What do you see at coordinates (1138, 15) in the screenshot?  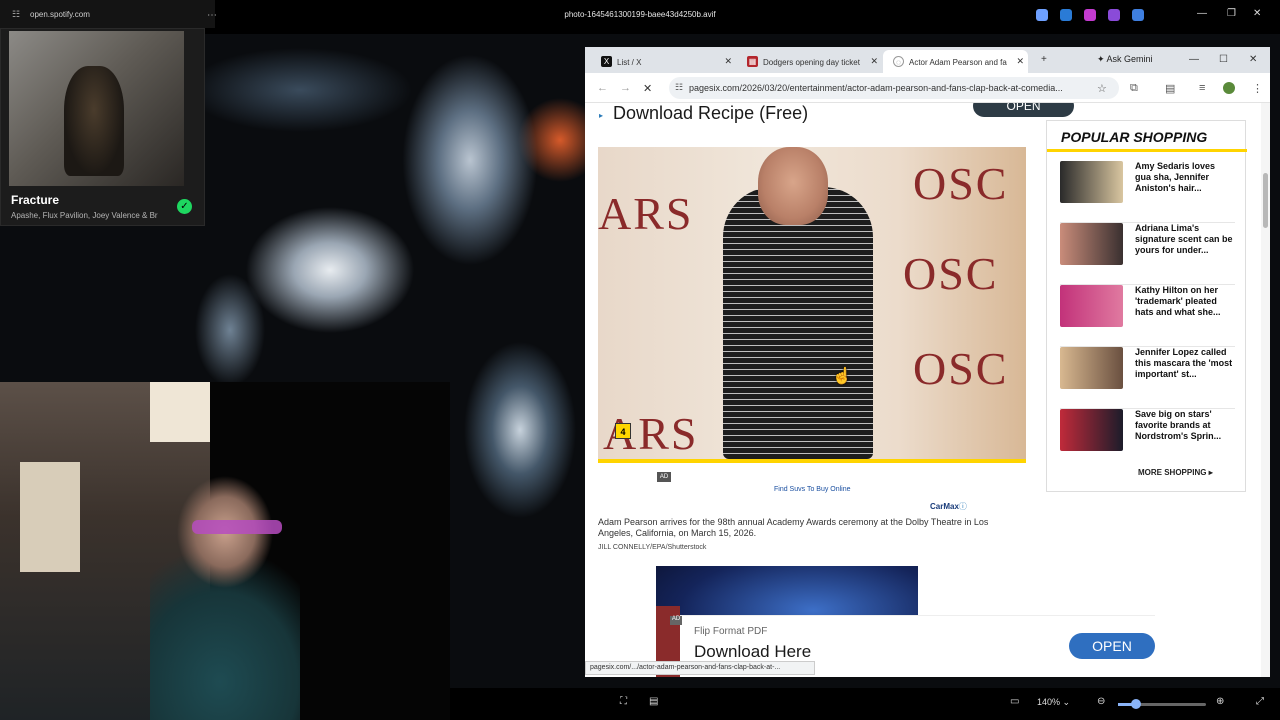 I see `cloud-icon` at bounding box center [1138, 15].